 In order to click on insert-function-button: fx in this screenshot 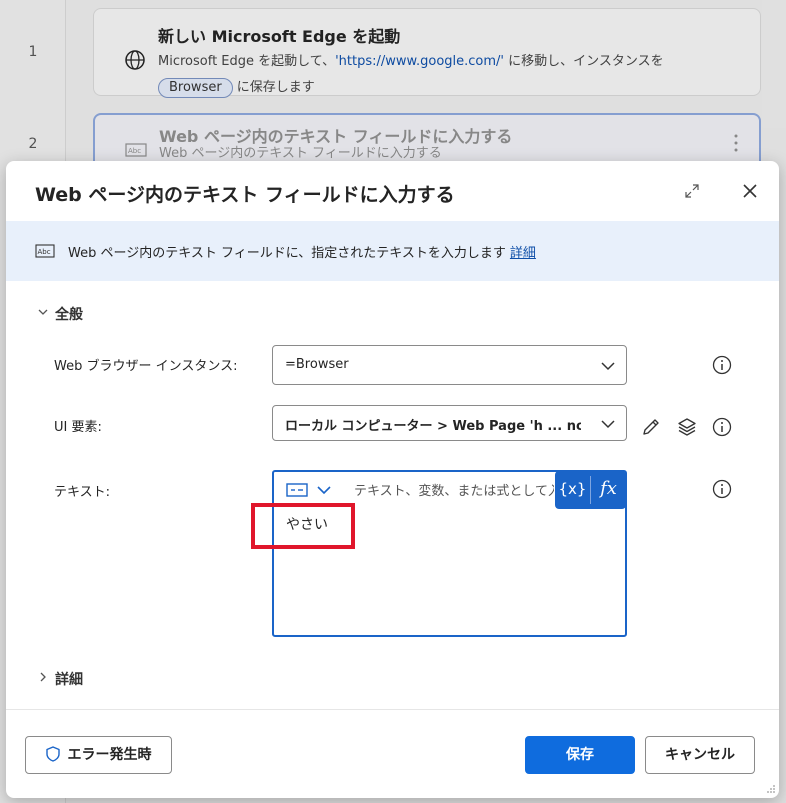, I will do `click(608, 490)`.